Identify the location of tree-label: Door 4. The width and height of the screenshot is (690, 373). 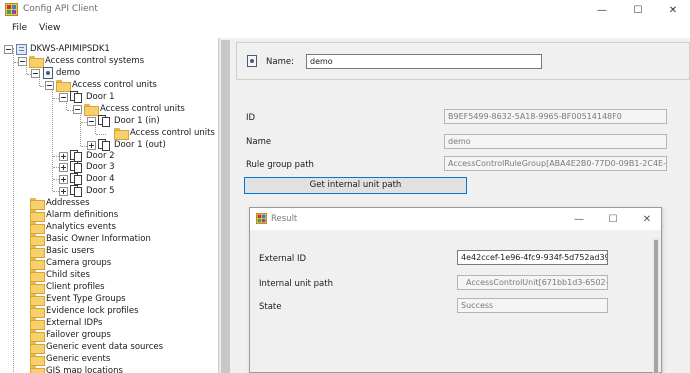
(100, 179).